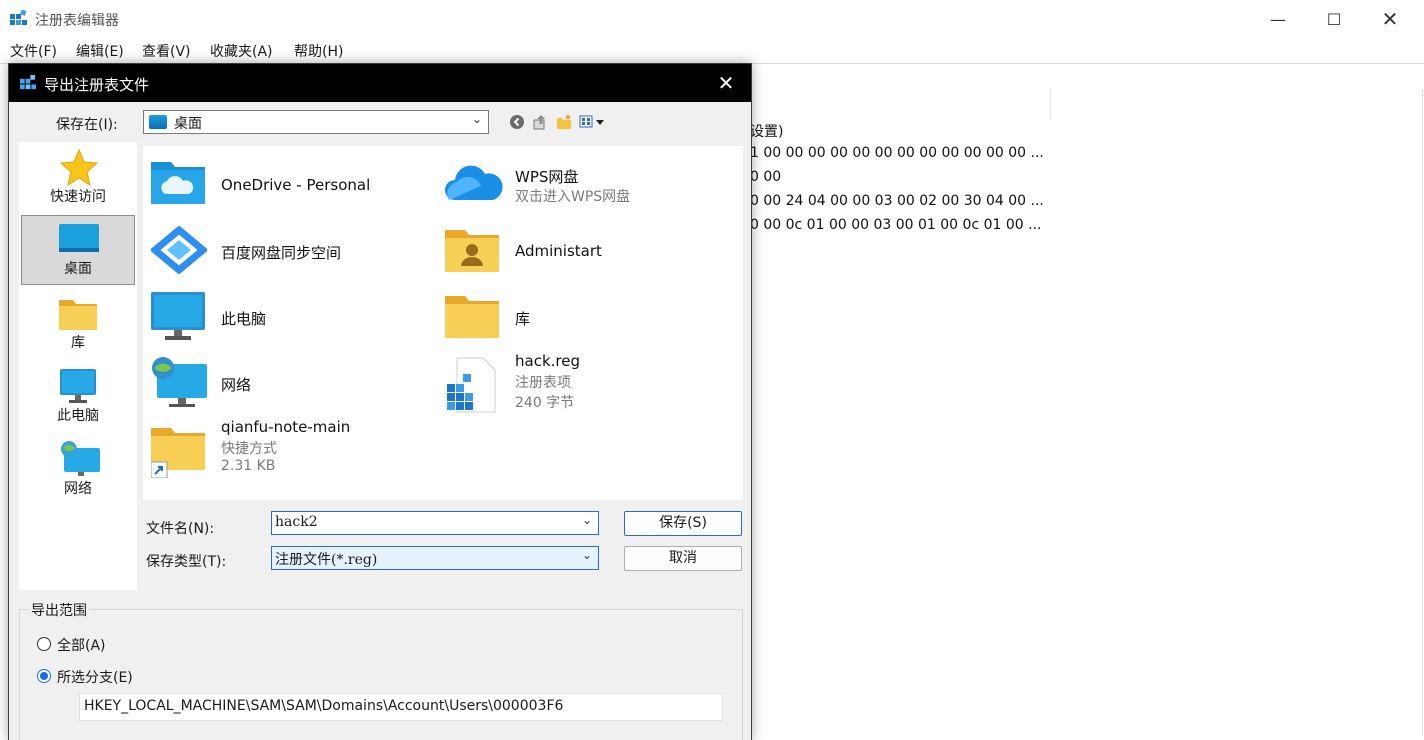 This screenshot has width=1424, height=740. I want to click on file-item-hack-reg: hack.reg 注册表项 240 字节, so click(590, 383).